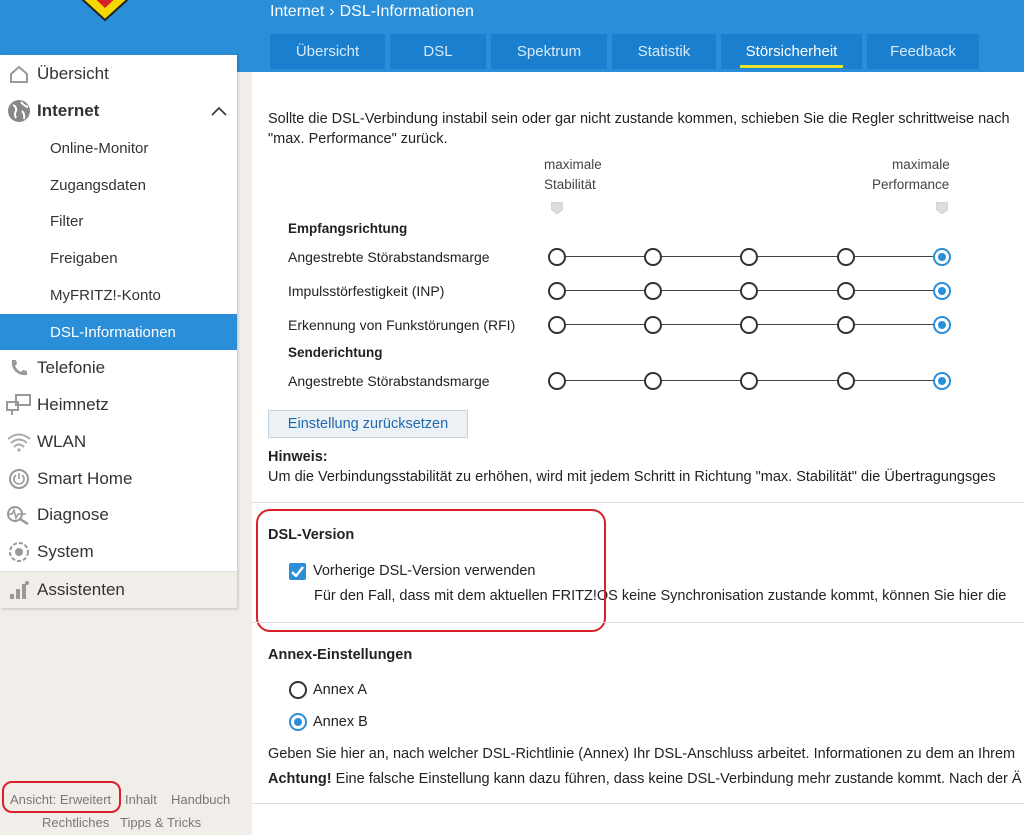 The height and width of the screenshot is (835, 1024). What do you see at coordinates (389, 257) in the screenshot?
I see `slider-label-1: Angestrebte Störabstandsmarge` at bounding box center [389, 257].